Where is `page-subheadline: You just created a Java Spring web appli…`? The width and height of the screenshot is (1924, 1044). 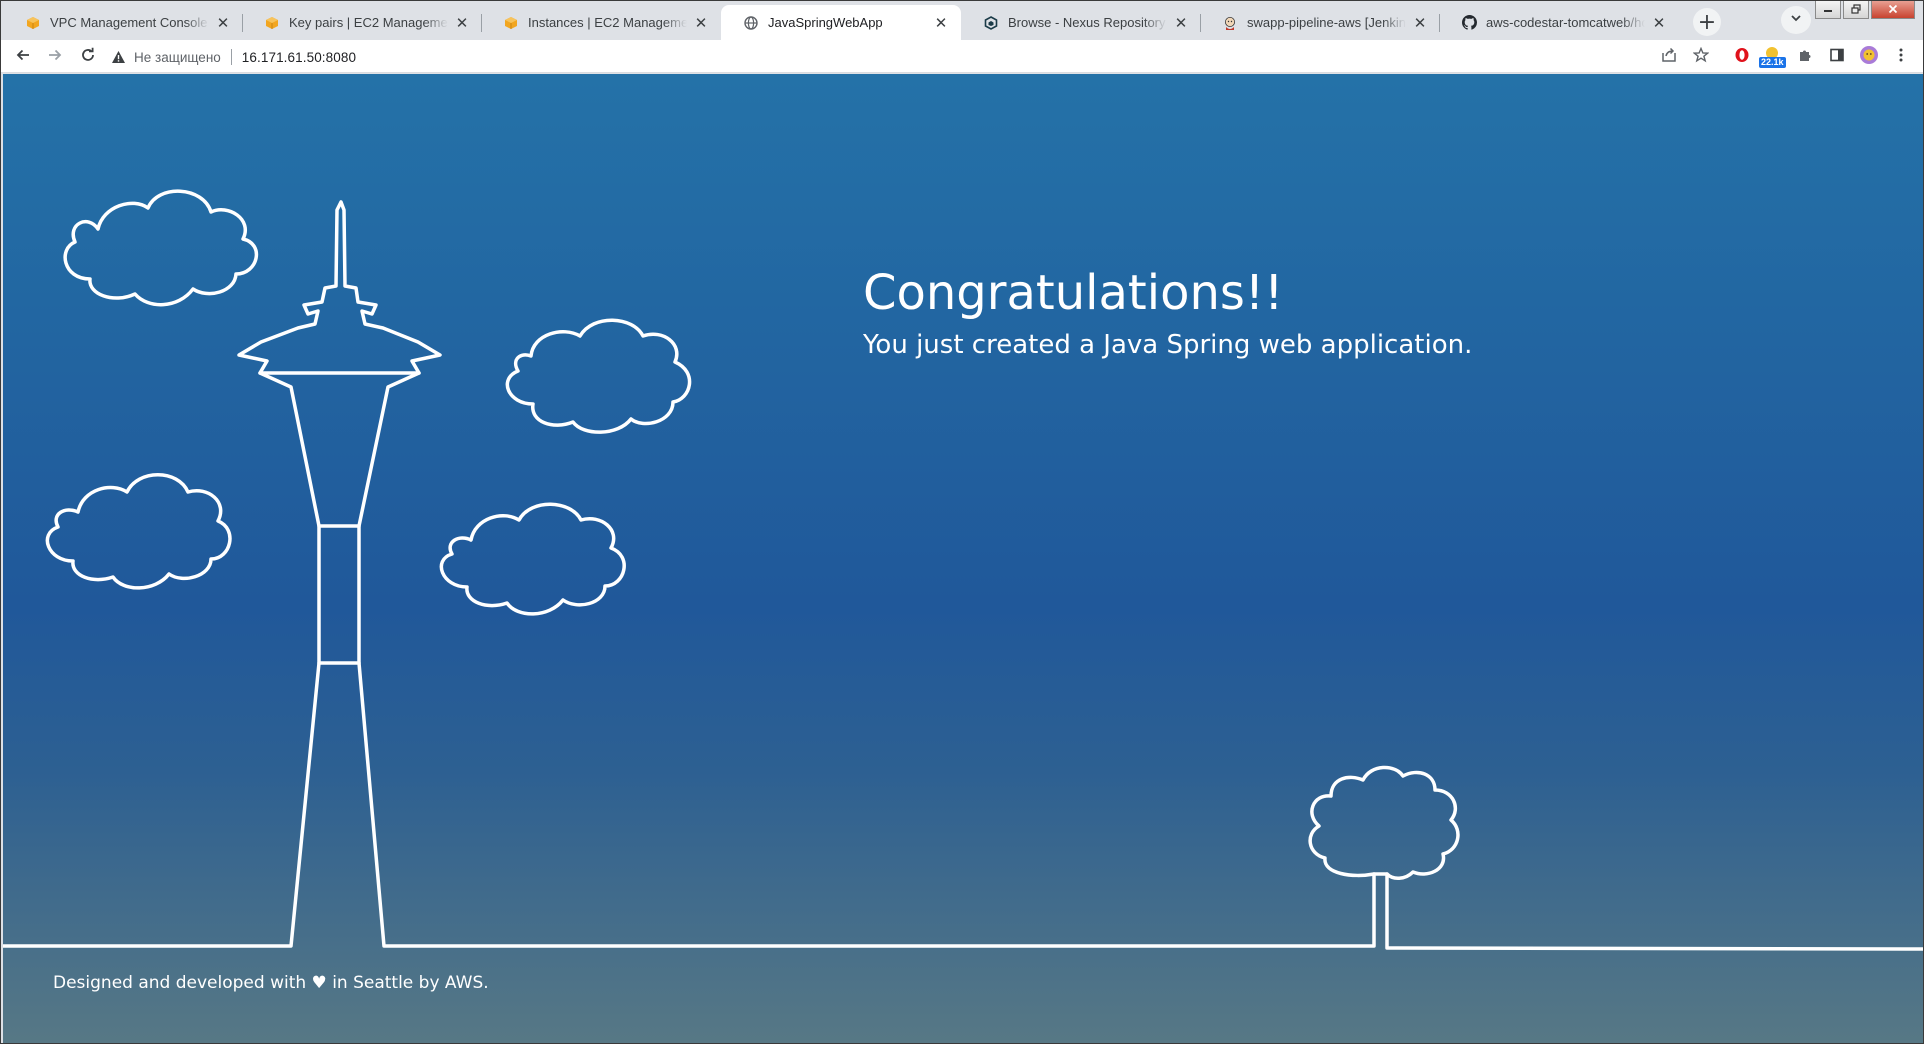
page-subheadline: You just created a Java Spring web appli… is located at coordinates (1168, 345).